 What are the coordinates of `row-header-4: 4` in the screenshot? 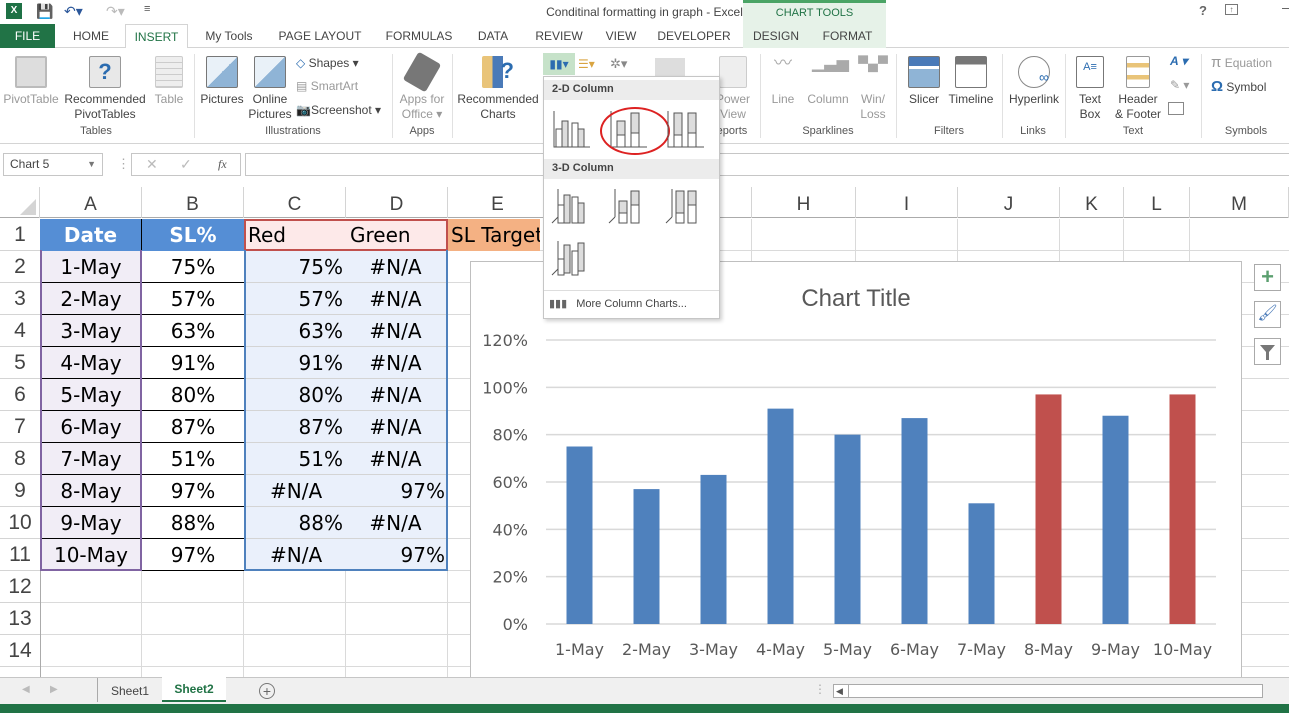 It's located at (20, 331).